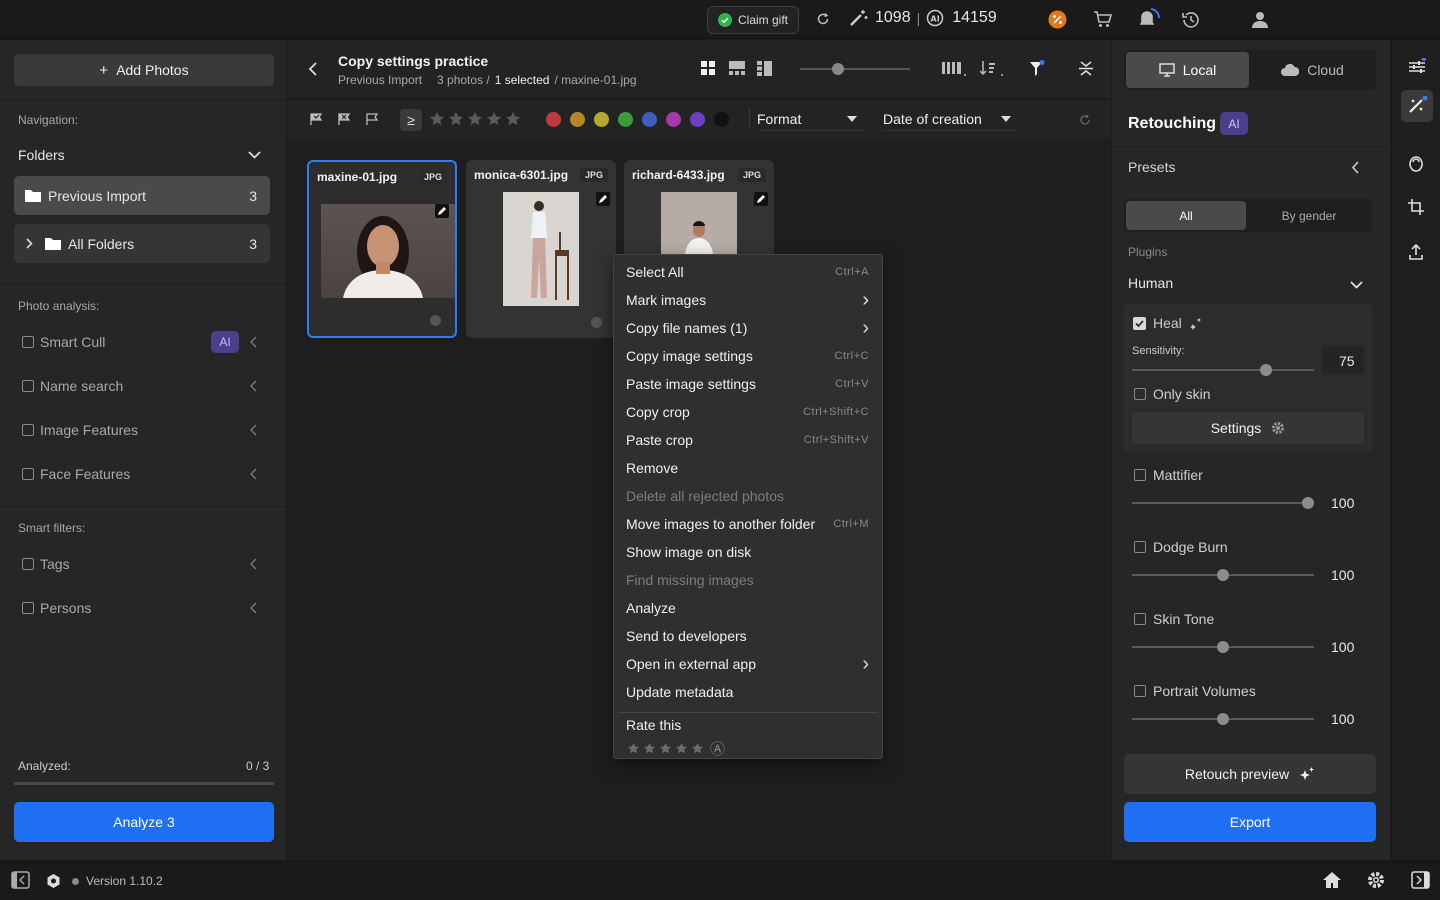 This screenshot has height=900, width=1440. Describe the element at coordinates (748, 468) in the screenshot. I see `menu-item: Remove` at that location.